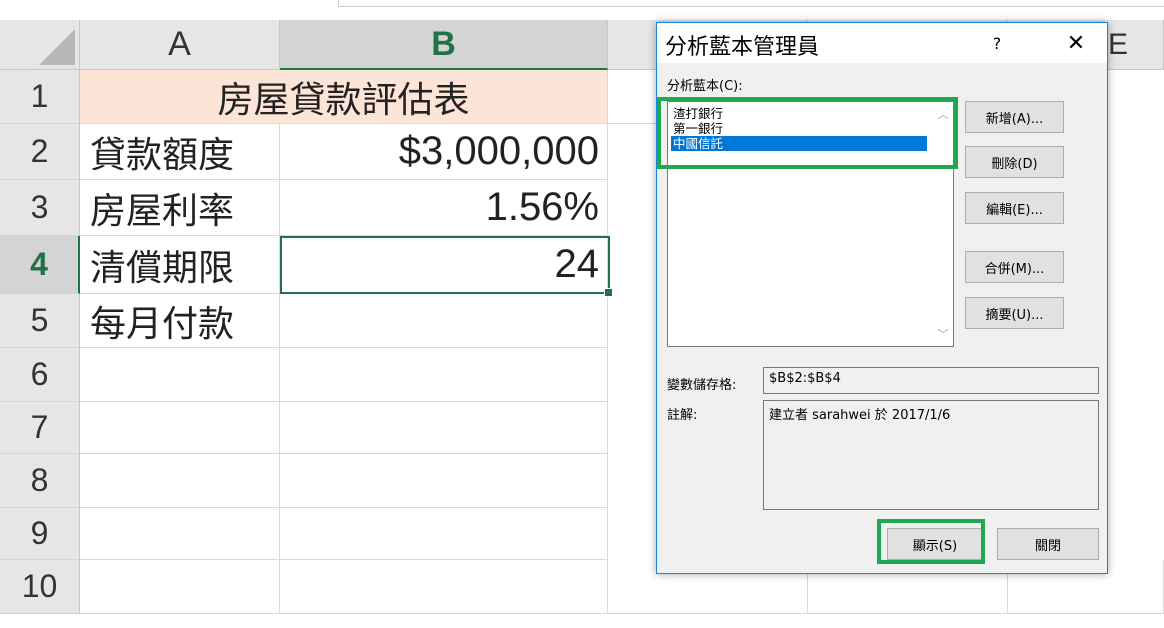  I want to click on cell-a6, so click(180, 375).